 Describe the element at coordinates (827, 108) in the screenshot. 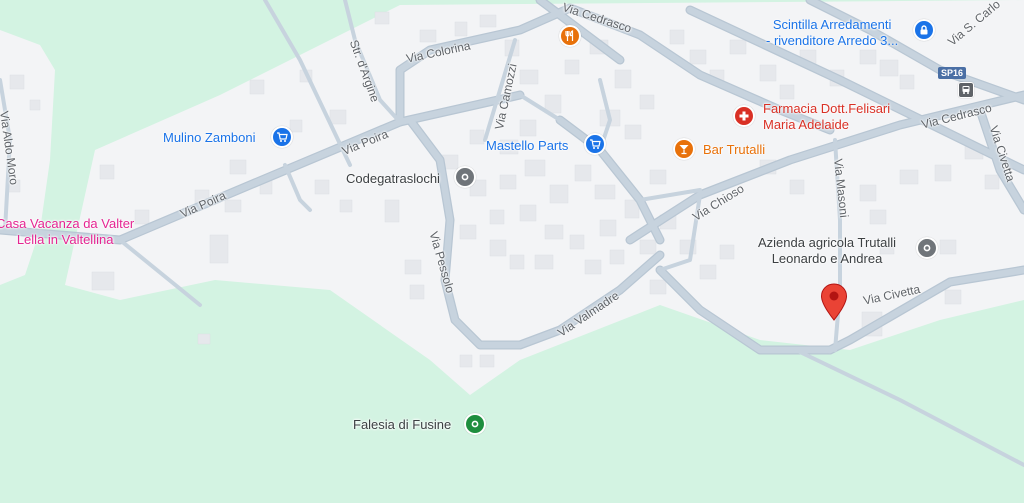

I see `poi-label: Farmacia Dott.Felisari` at that location.